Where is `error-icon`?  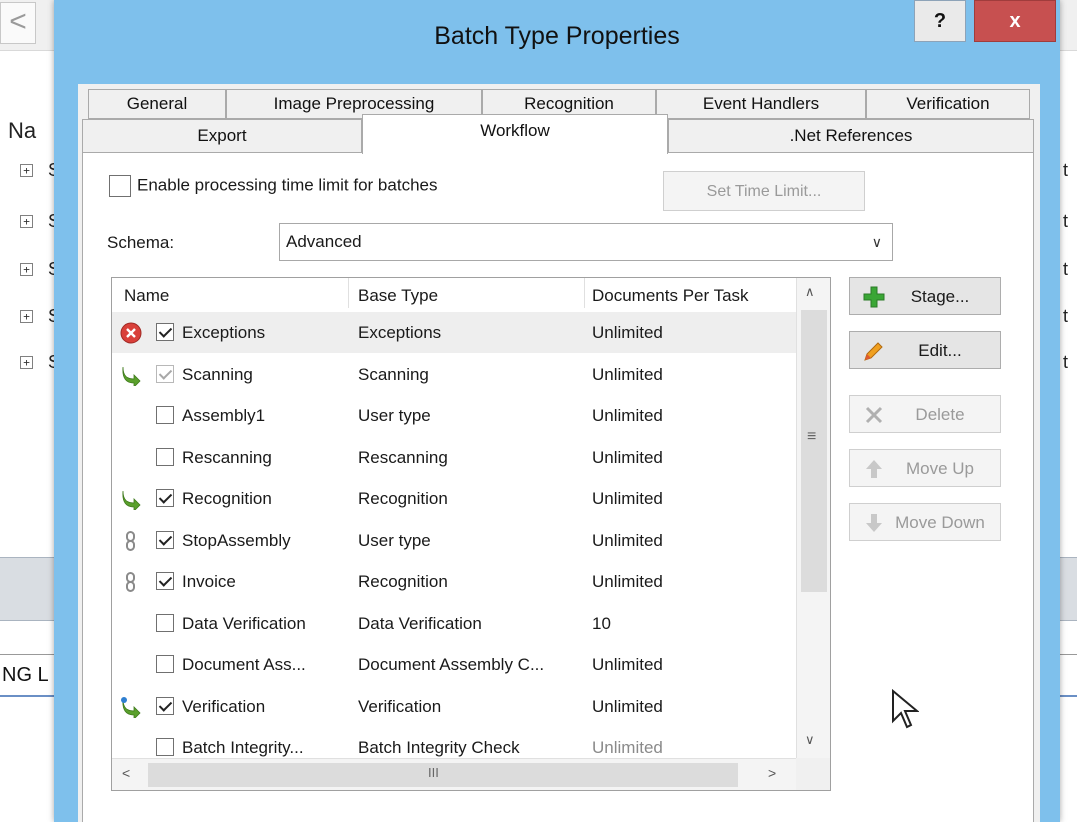 error-icon is located at coordinates (131, 333).